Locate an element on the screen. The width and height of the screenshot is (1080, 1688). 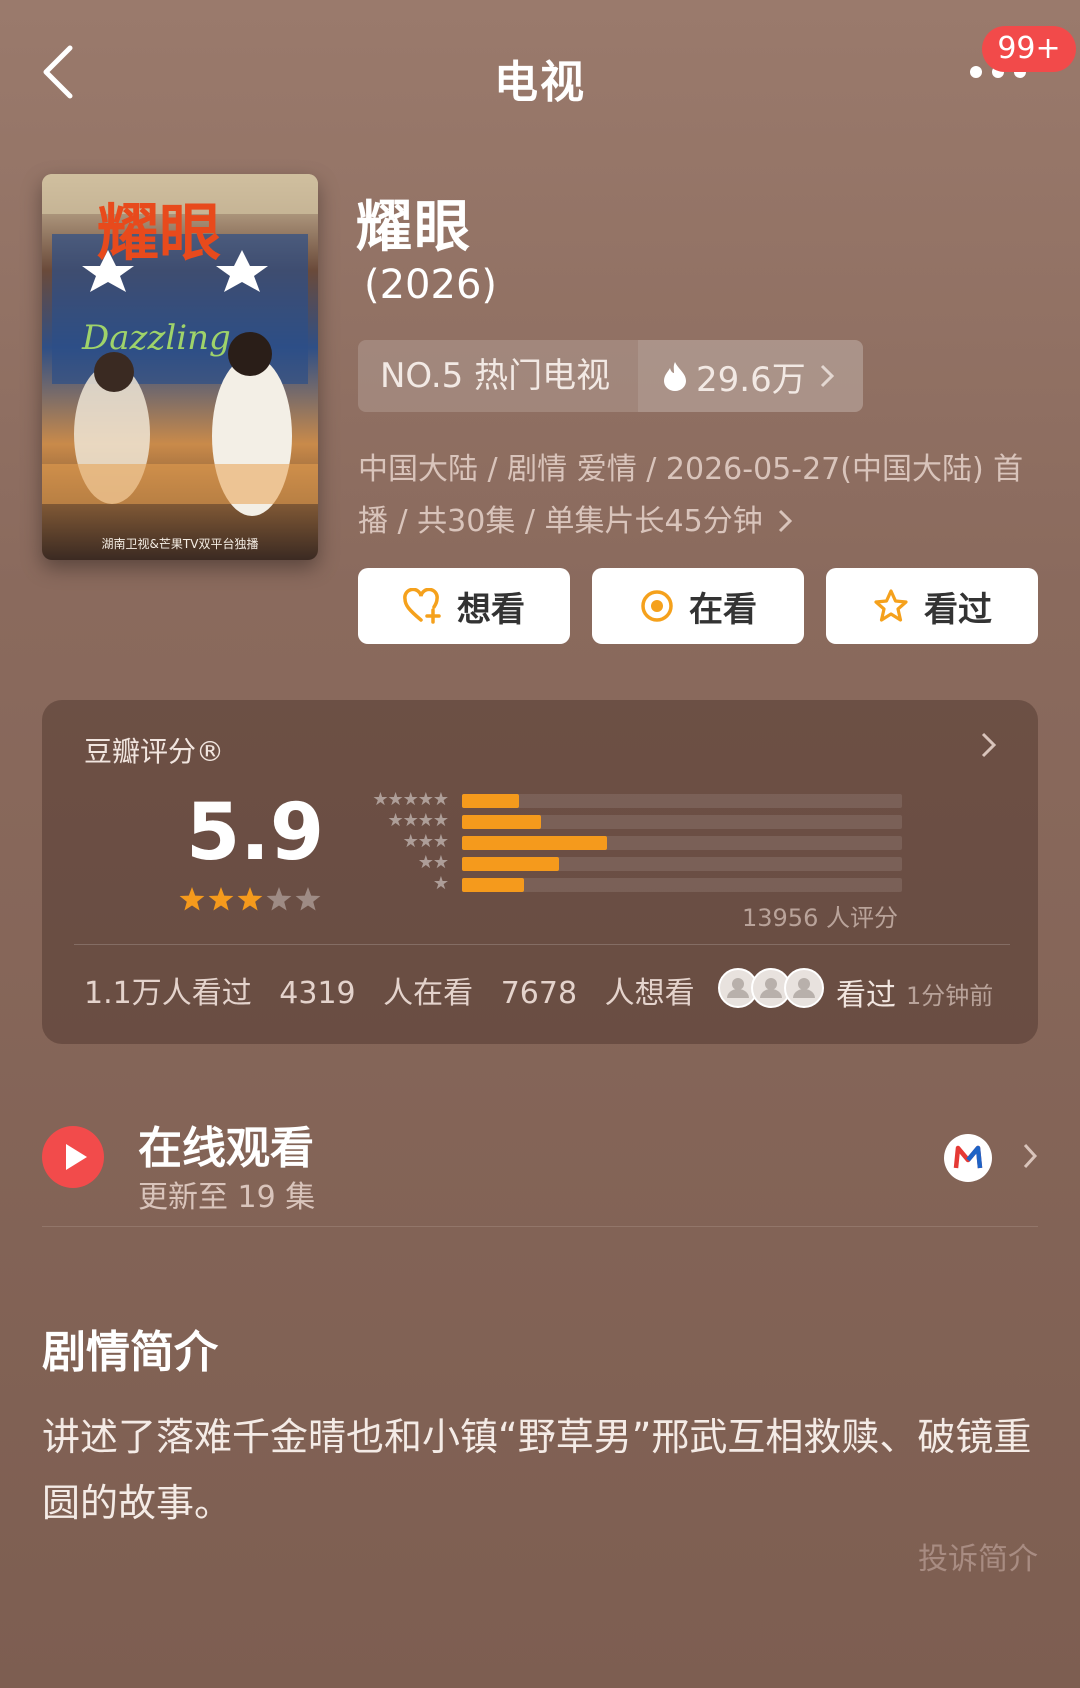
show-name: 耀眼 is located at coordinates (414, 227).